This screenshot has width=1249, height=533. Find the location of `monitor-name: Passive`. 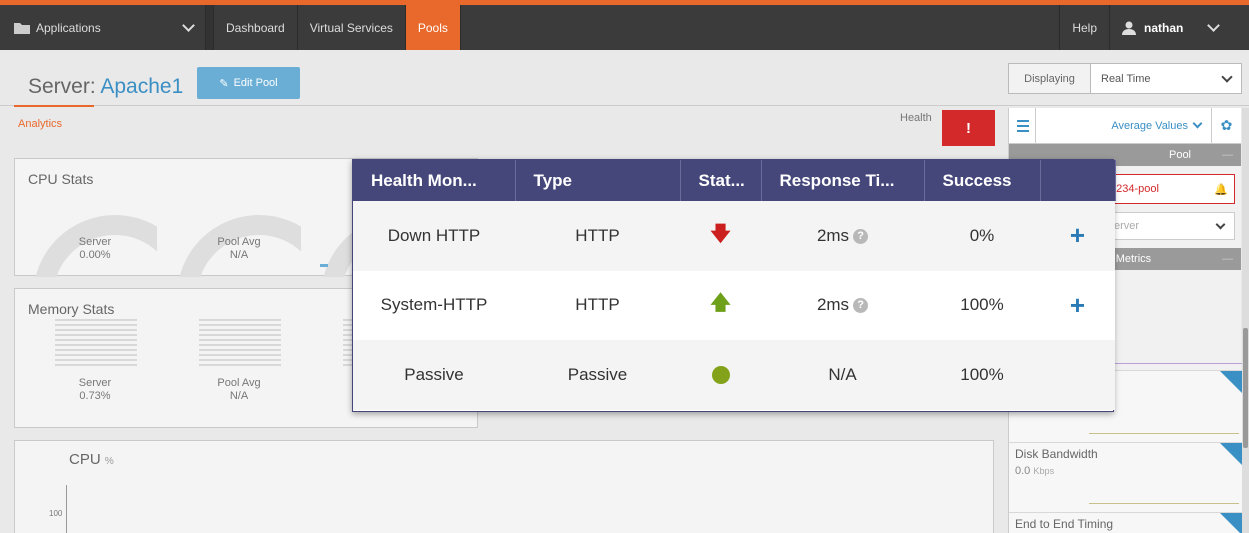

monitor-name: Passive is located at coordinates (434, 375).